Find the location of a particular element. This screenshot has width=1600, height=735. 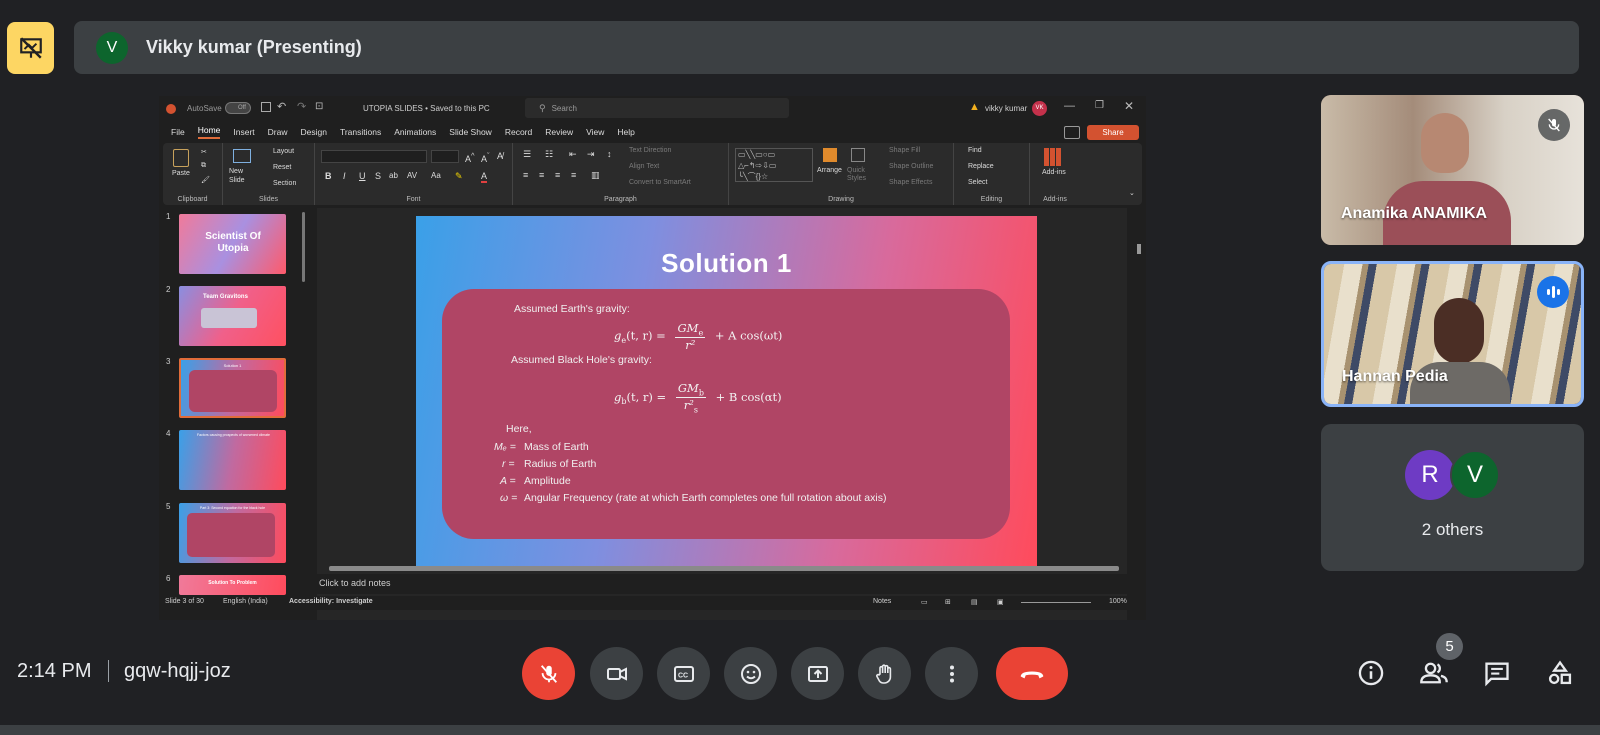

zoom-level: 100% is located at coordinates (1118, 601).